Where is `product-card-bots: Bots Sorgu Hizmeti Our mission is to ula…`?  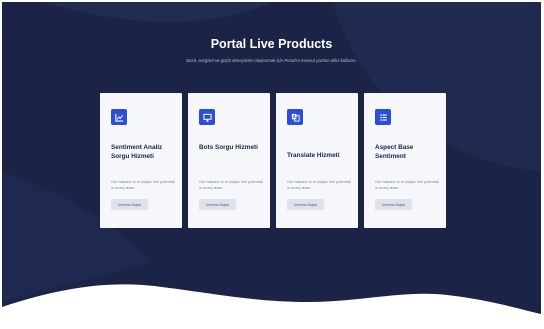 product-card-bots: Bots Sorgu Hizmeti Our mission is to ula… is located at coordinates (229, 160).